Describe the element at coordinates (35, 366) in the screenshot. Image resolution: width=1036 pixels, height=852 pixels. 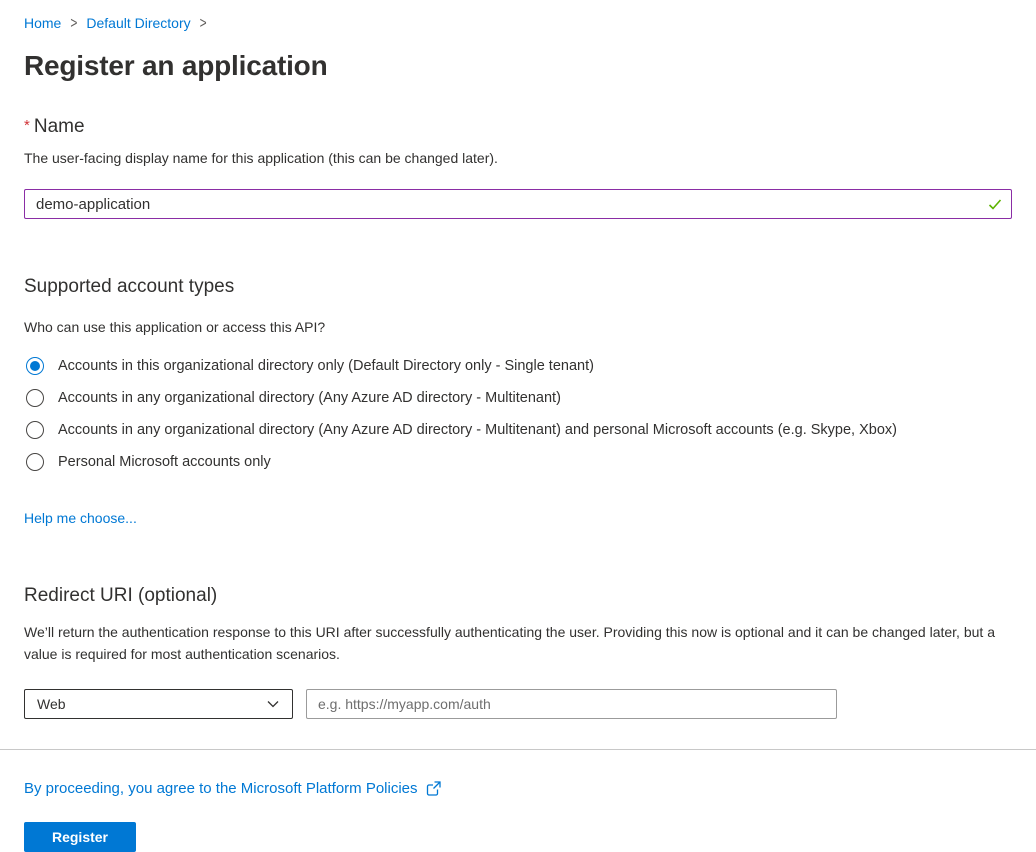
I see `radio-selected-icon` at that location.